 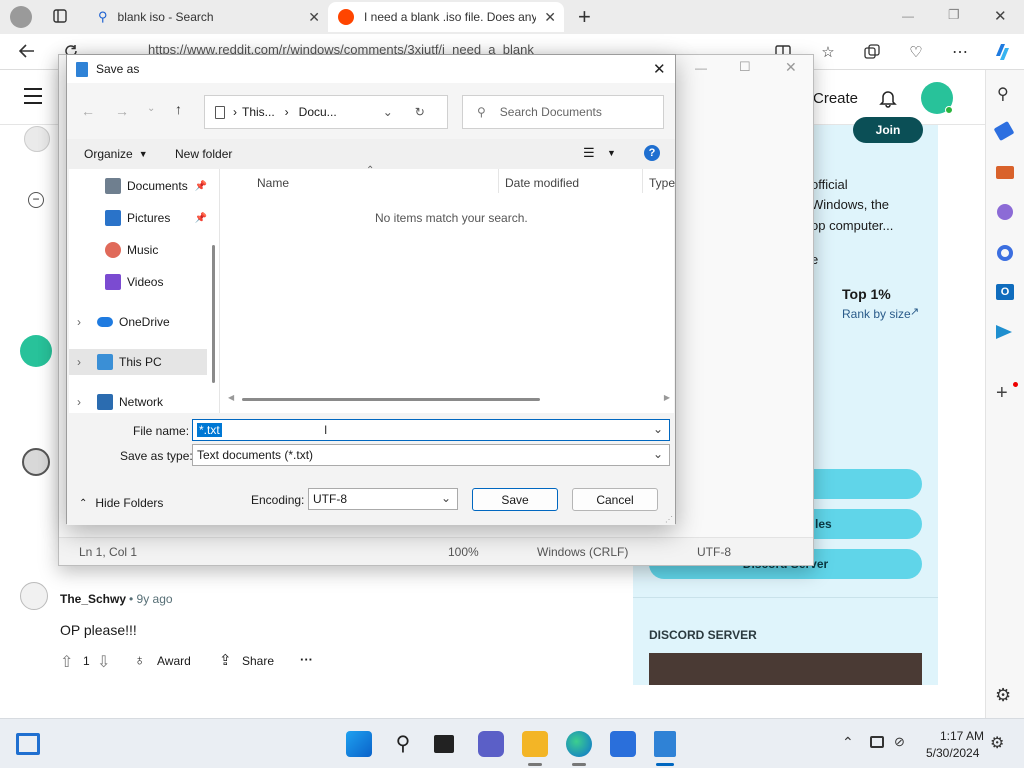 What do you see at coordinates (665, 744) in the screenshot?
I see `notepad-app-icon` at bounding box center [665, 744].